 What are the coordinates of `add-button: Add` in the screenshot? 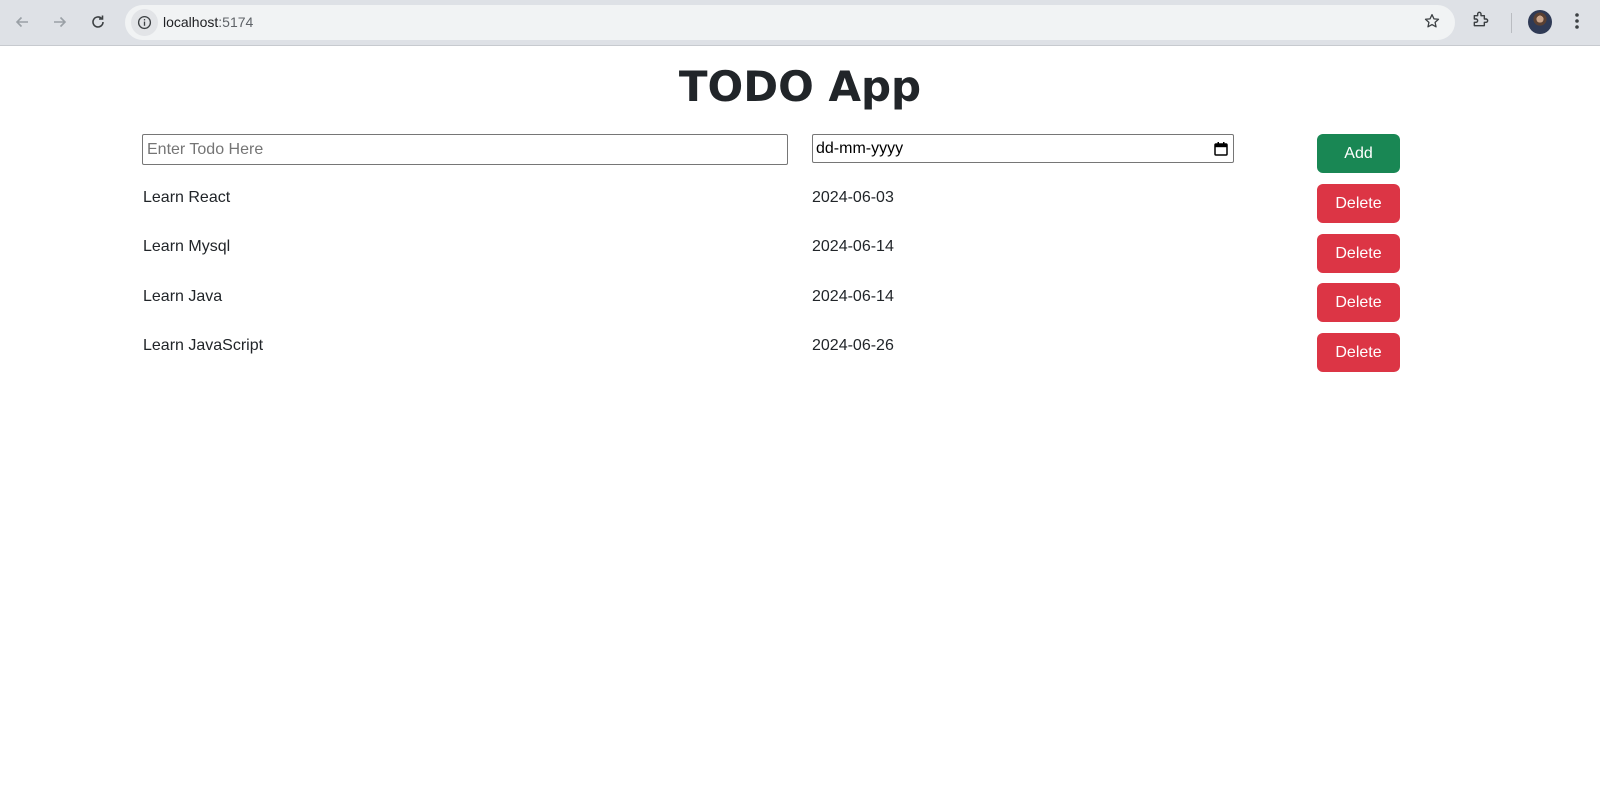 It's located at (1358, 153).